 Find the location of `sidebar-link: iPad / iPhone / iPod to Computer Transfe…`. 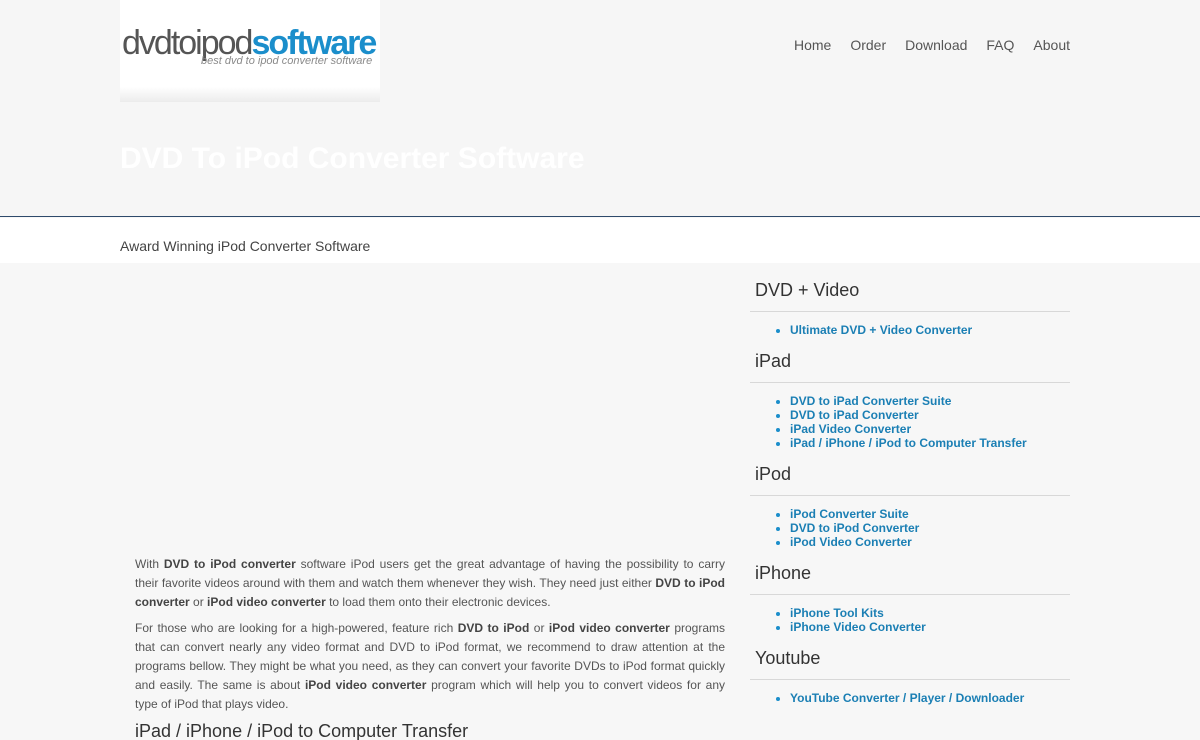

sidebar-link: iPad / iPhone / iPod to Computer Transfe… is located at coordinates (908, 443).